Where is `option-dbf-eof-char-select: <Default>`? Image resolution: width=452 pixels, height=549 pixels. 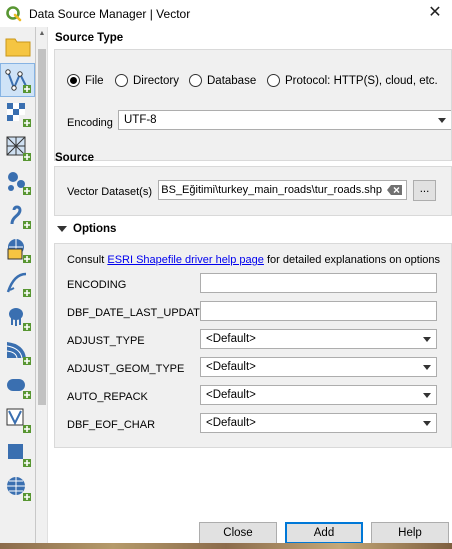 option-dbf-eof-char-select: <Default> is located at coordinates (318, 423).